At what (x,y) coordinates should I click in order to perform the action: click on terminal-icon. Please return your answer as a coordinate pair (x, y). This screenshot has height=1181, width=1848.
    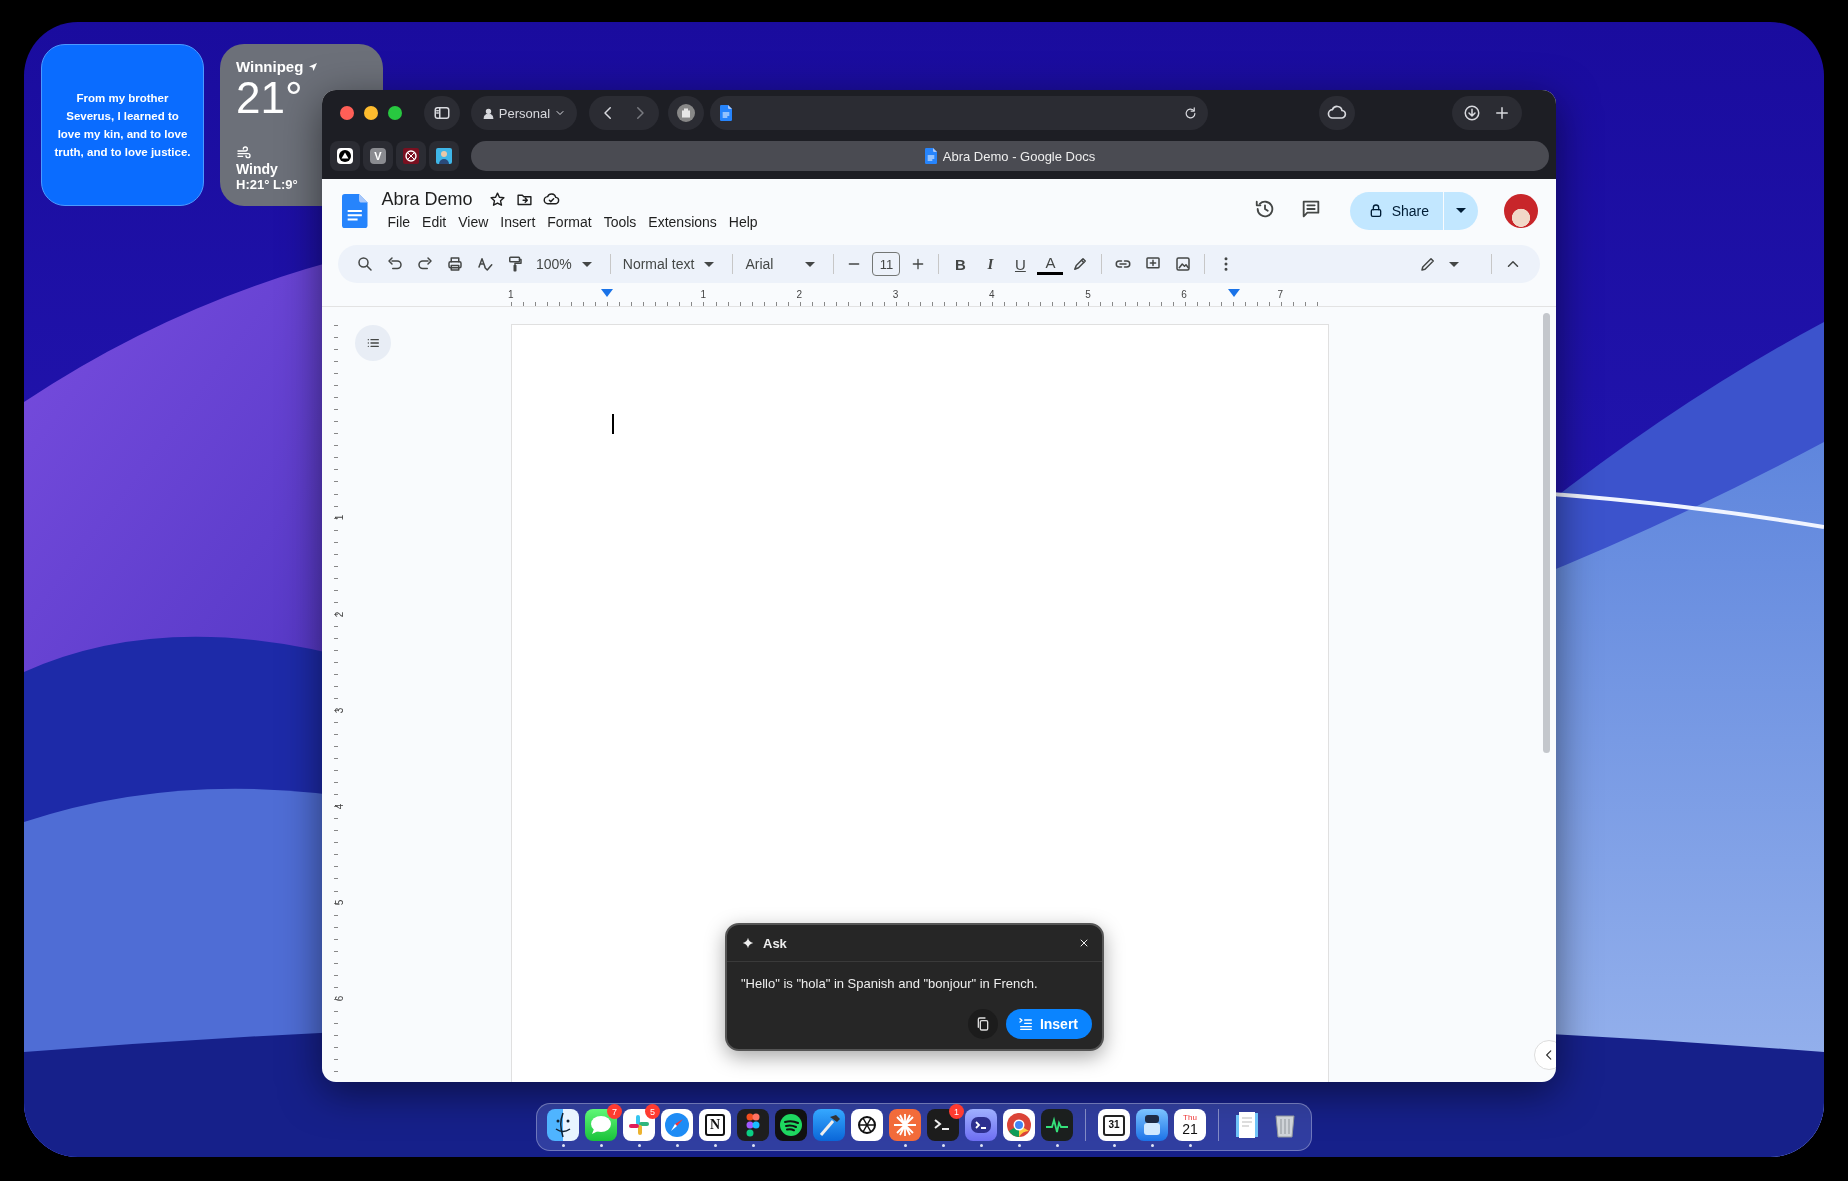
    Looking at the image, I should click on (943, 1125).